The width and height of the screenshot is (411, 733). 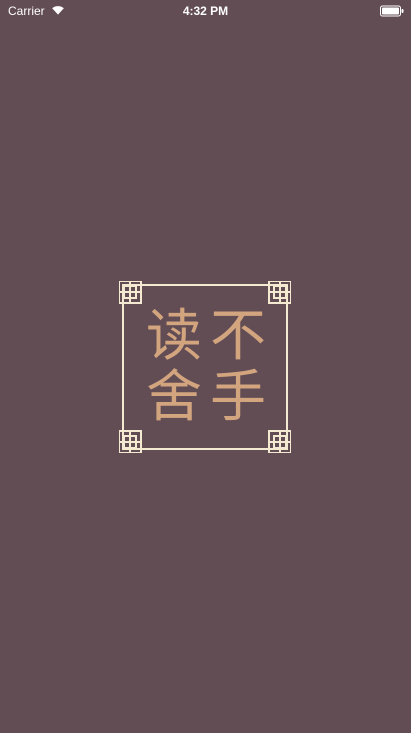 What do you see at coordinates (392, 11) in the screenshot?
I see `battery-icon` at bounding box center [392, 11].